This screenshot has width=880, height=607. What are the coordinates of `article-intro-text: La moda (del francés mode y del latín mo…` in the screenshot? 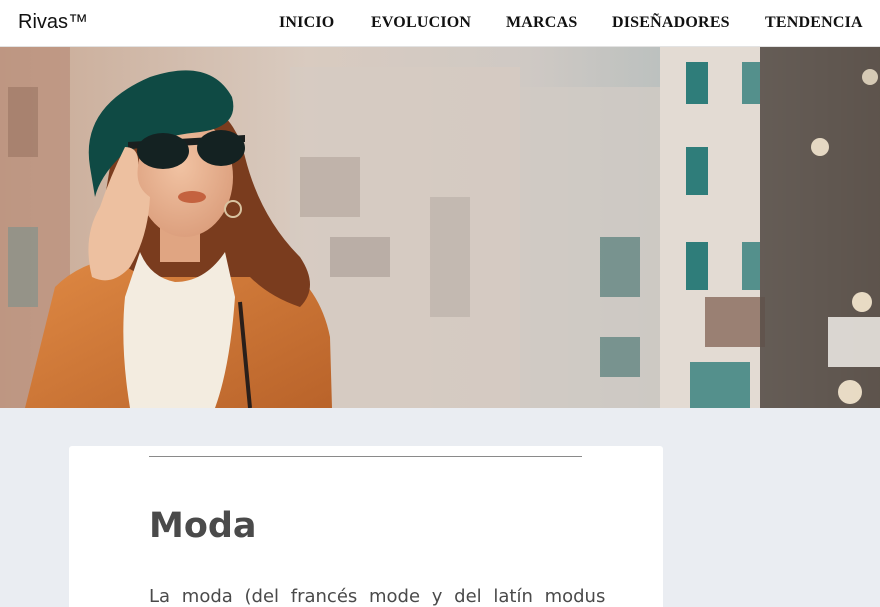 It's located at (377, 596).